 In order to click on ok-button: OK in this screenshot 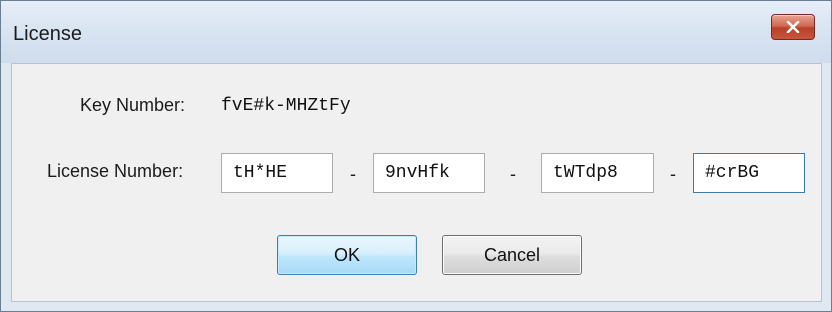, I will do `click(347, 255)`.